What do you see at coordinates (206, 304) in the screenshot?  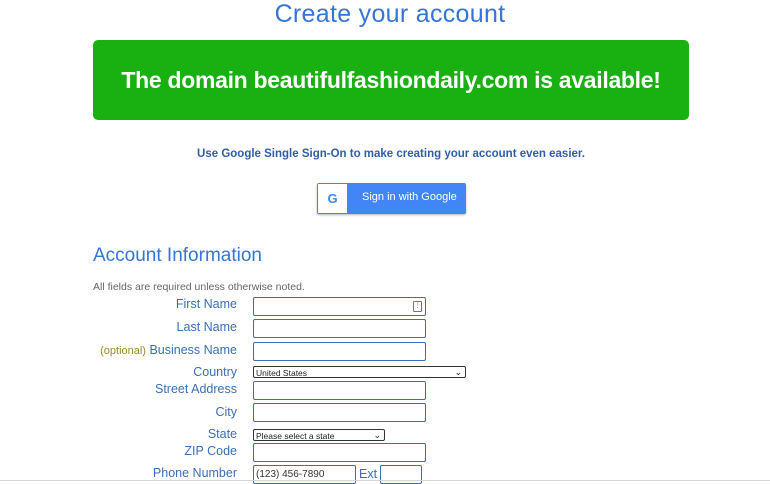 I see `first-name-label: First Name` at bounding box center [206, 304].